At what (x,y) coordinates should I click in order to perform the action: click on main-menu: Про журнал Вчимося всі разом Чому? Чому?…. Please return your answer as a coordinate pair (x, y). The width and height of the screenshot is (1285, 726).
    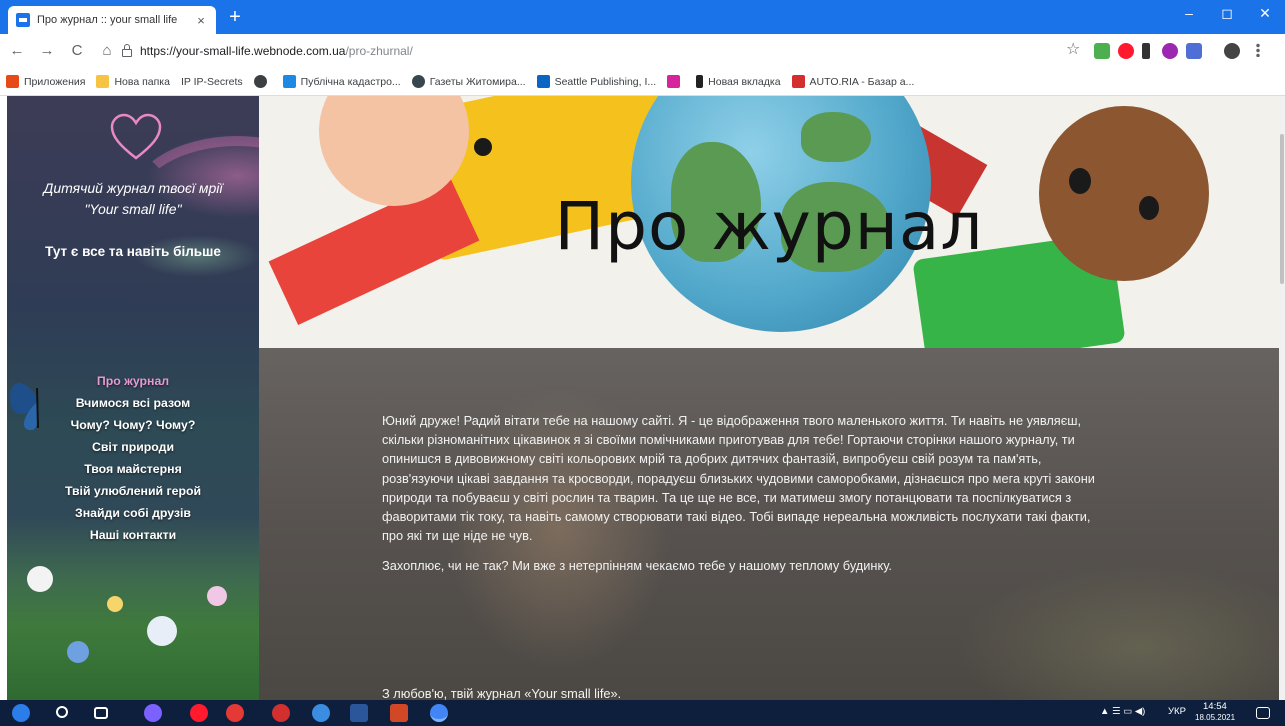
    Looking at the image, I should click on (133, 458).